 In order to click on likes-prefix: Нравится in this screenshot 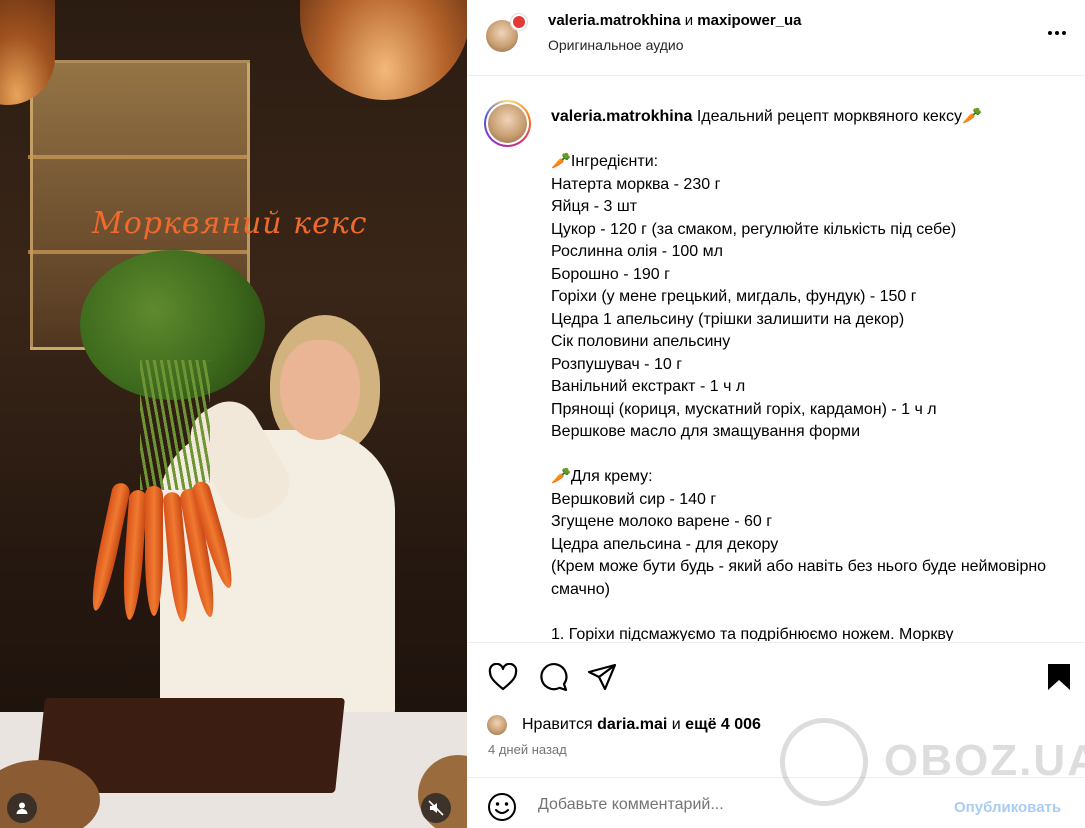, I will do `click(557, 724)`.